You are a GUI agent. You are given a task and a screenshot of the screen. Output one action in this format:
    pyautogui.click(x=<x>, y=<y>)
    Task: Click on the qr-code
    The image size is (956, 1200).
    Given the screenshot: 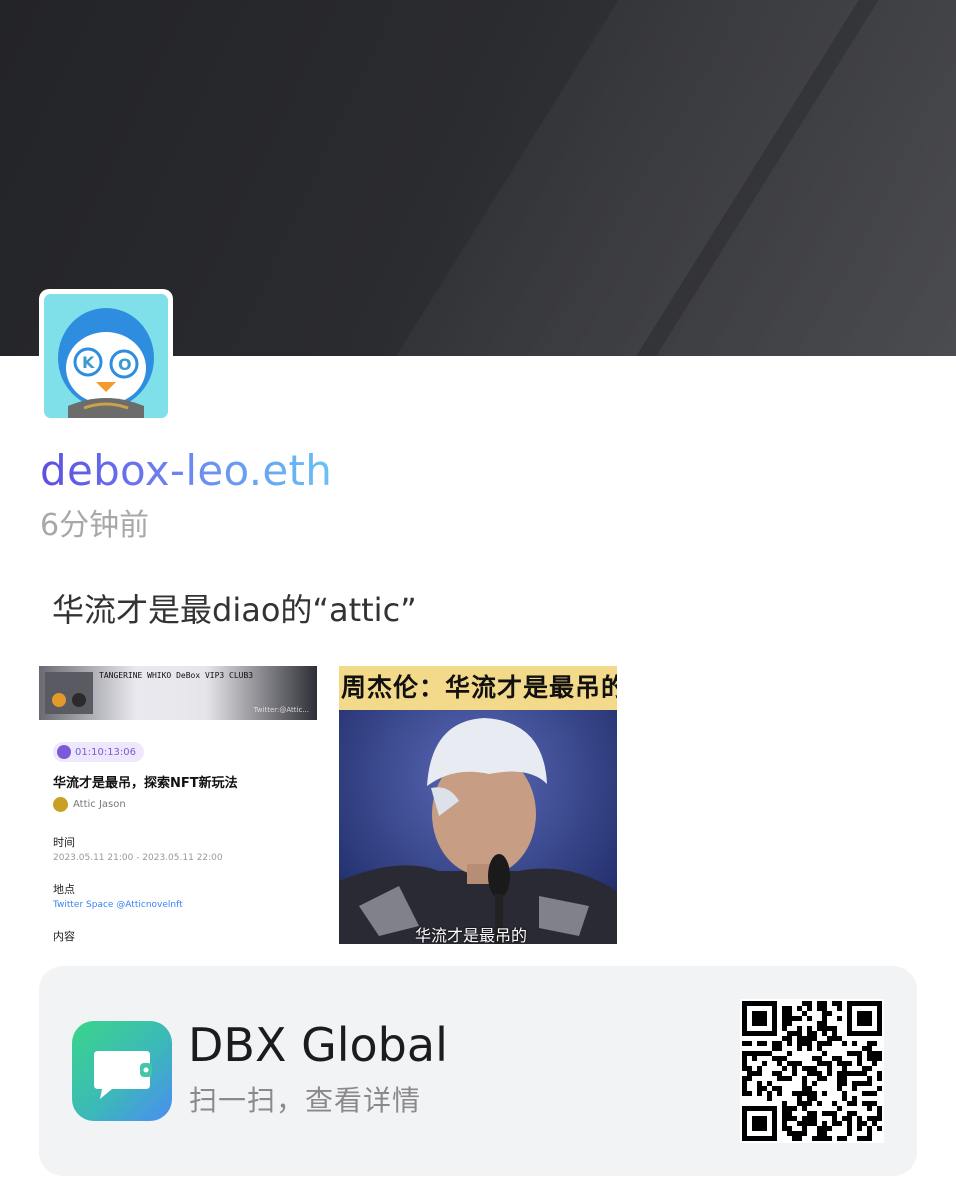 What is the action you would take?
    pyautogui.click(x=812, y=1071)
    